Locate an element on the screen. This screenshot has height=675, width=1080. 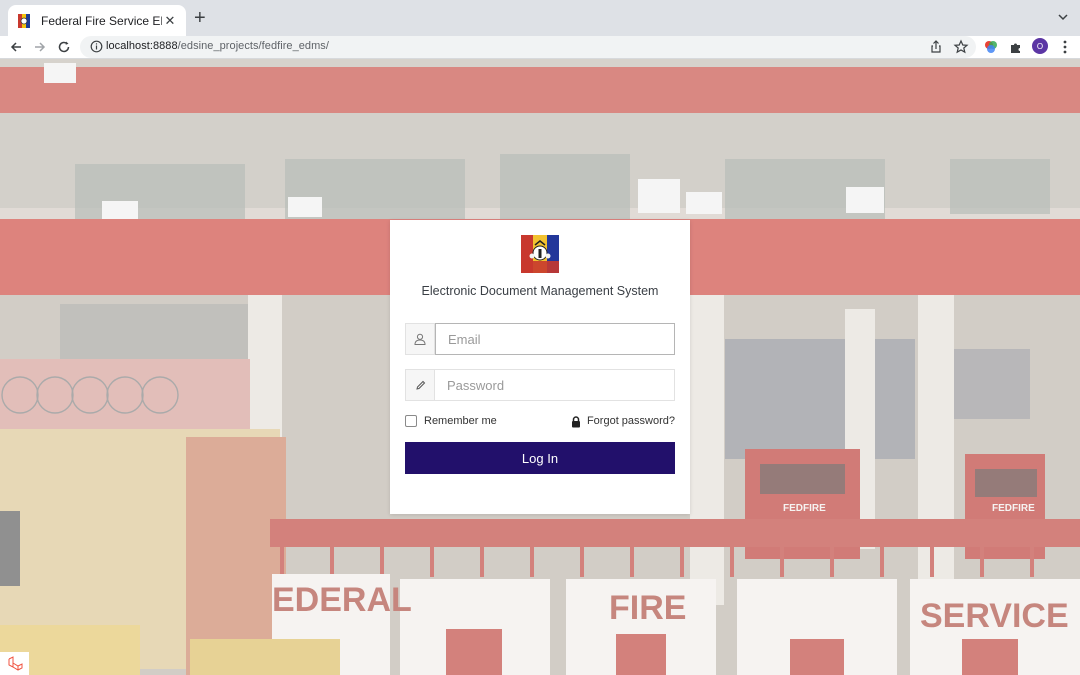
close-icon: ✕ is located at coordinates (170, 21).